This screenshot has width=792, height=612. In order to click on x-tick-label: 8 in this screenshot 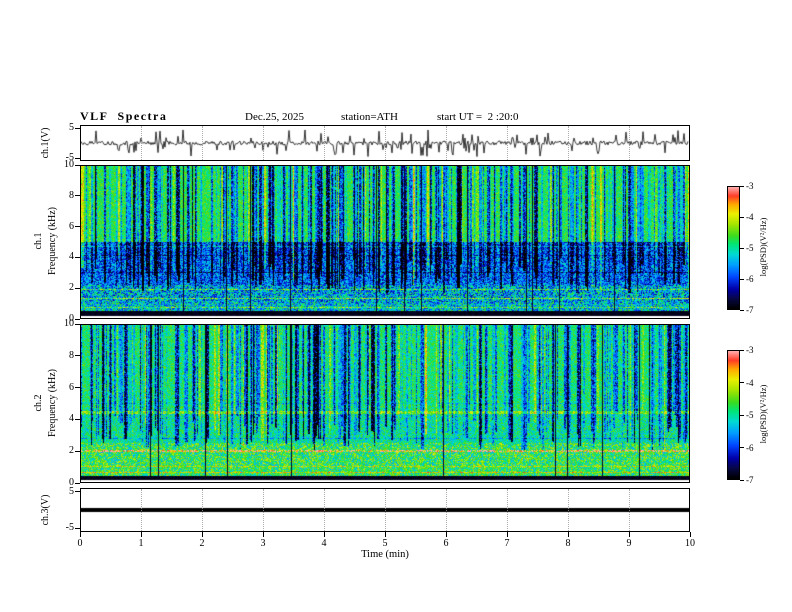, I will do `click(568, 543)`.